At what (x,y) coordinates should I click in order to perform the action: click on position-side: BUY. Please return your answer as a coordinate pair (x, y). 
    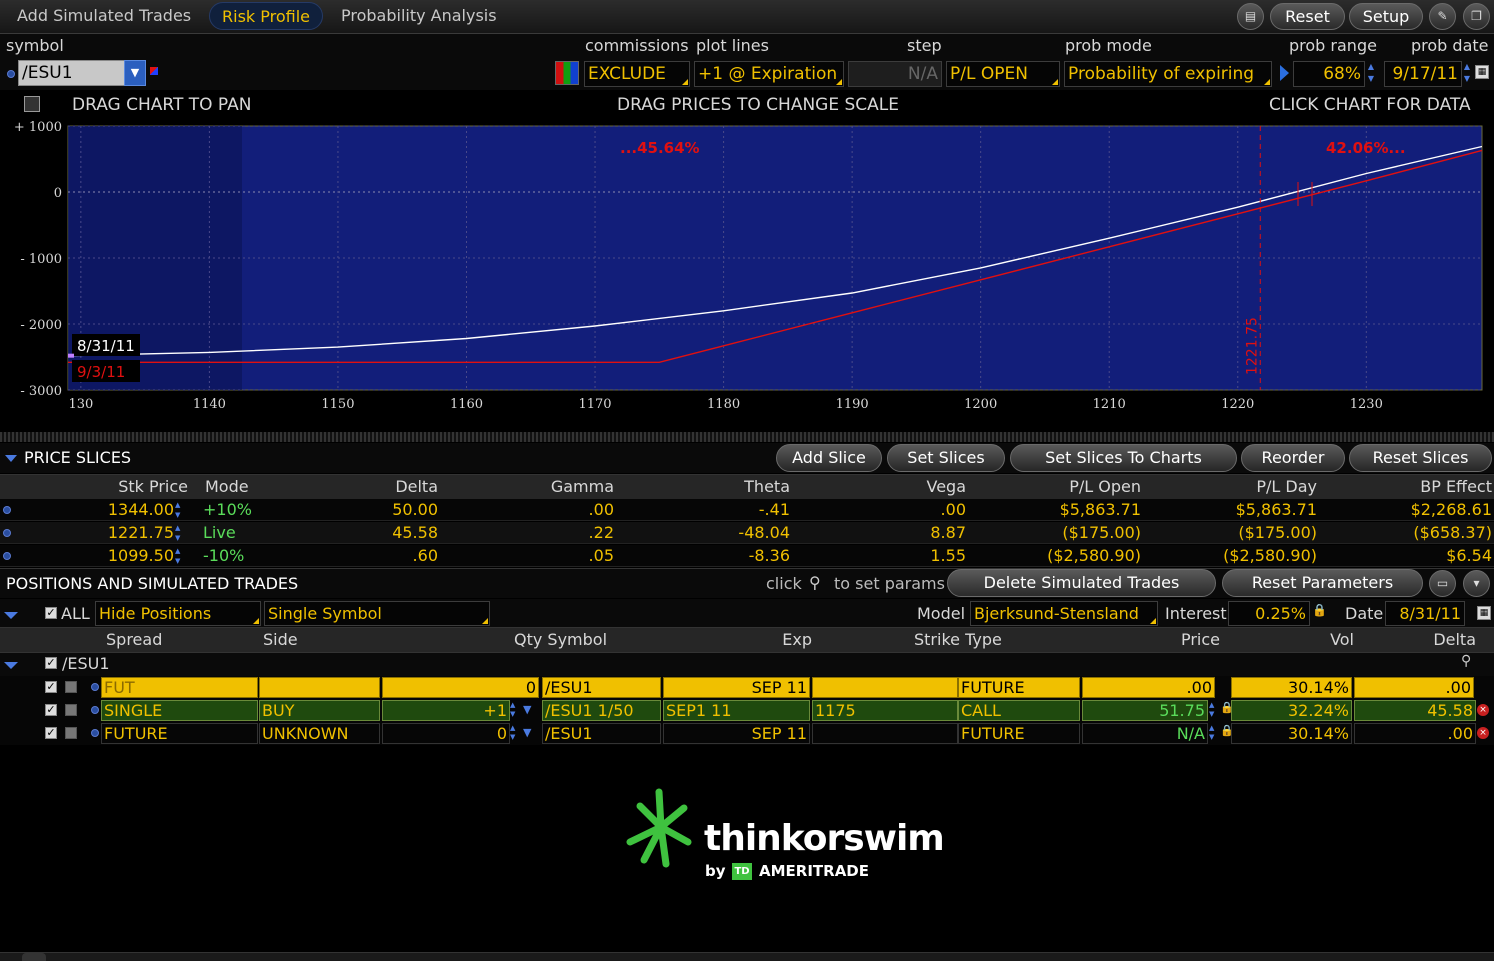
    Looking at the image, I should click on (319, 710).